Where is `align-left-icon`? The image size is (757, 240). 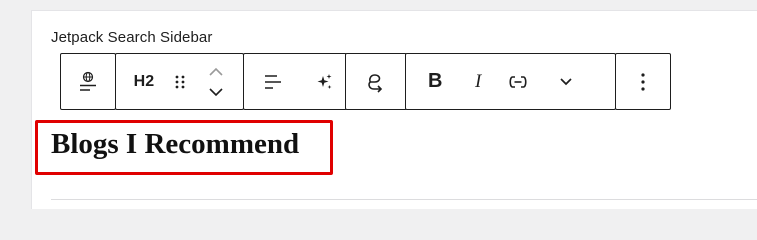
align-left-icon is located at coordinates (273, 82).